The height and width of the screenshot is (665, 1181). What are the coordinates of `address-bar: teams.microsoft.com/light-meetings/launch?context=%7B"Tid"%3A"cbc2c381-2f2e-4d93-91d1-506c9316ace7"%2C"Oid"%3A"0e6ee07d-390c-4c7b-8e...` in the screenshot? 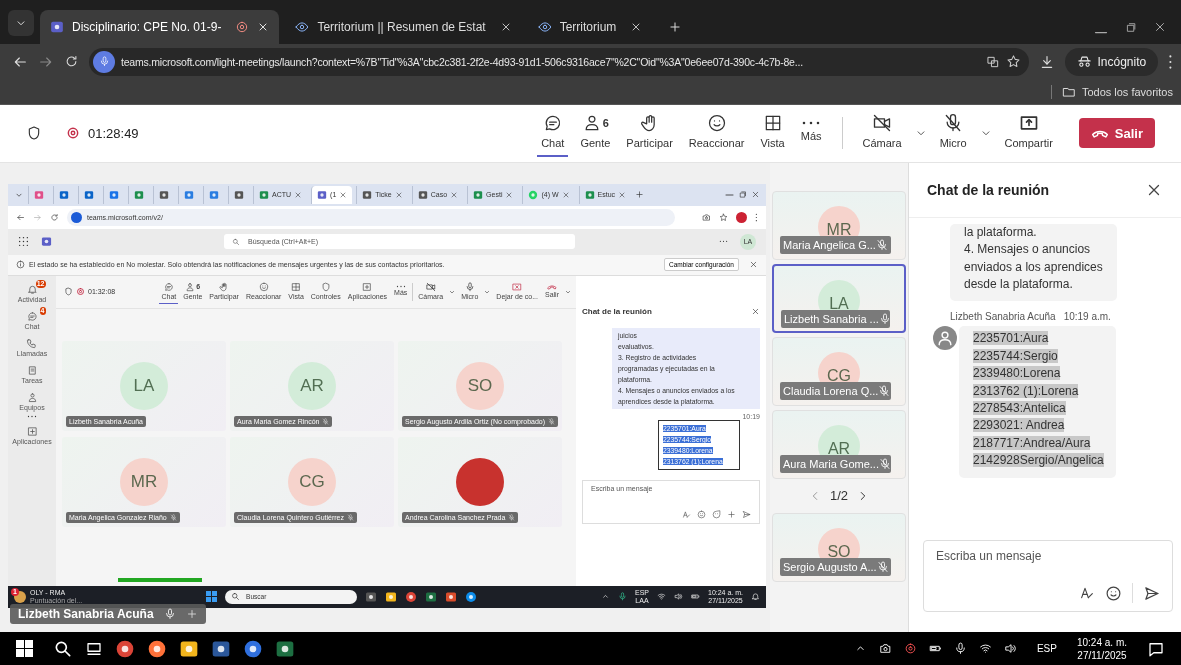 It's located at (559, 61).